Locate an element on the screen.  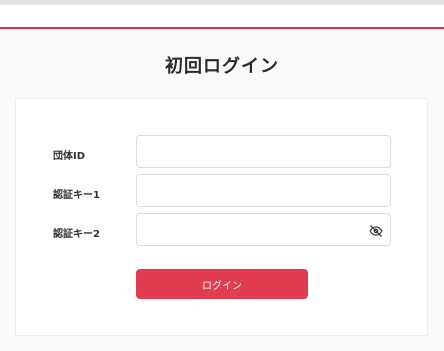
auth-key-1-input is located at coordinates (263, 190).